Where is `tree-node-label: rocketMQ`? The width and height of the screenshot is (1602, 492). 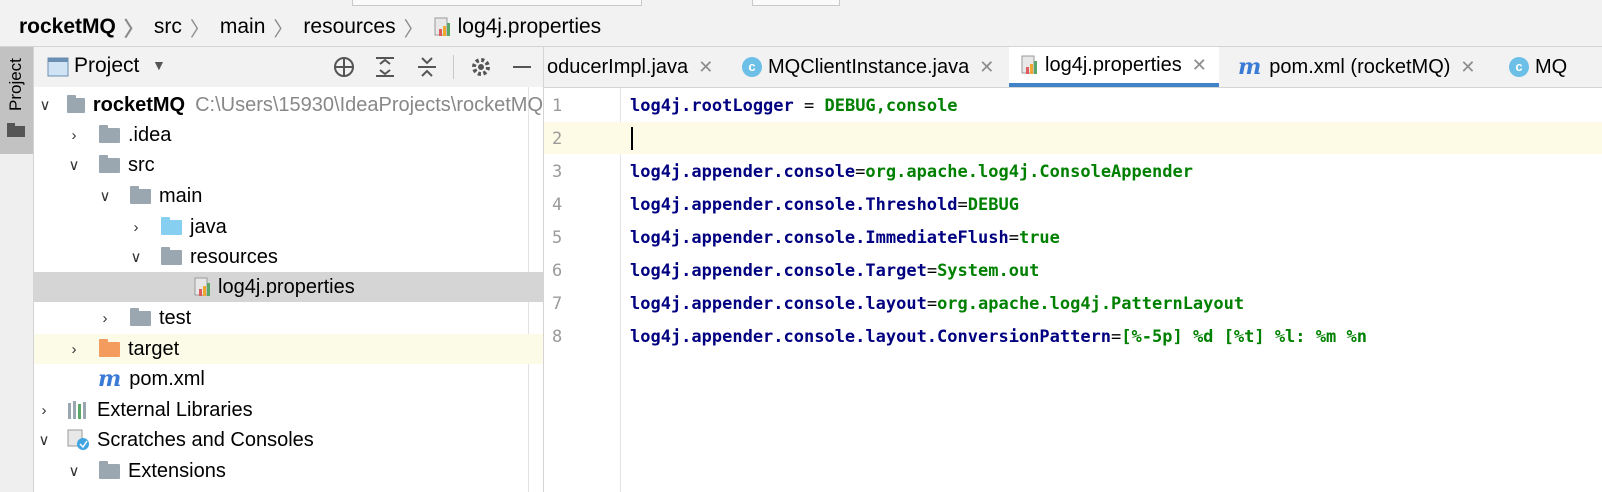
tree-node-label: rocketMQ is located at coordinates (139, 104).